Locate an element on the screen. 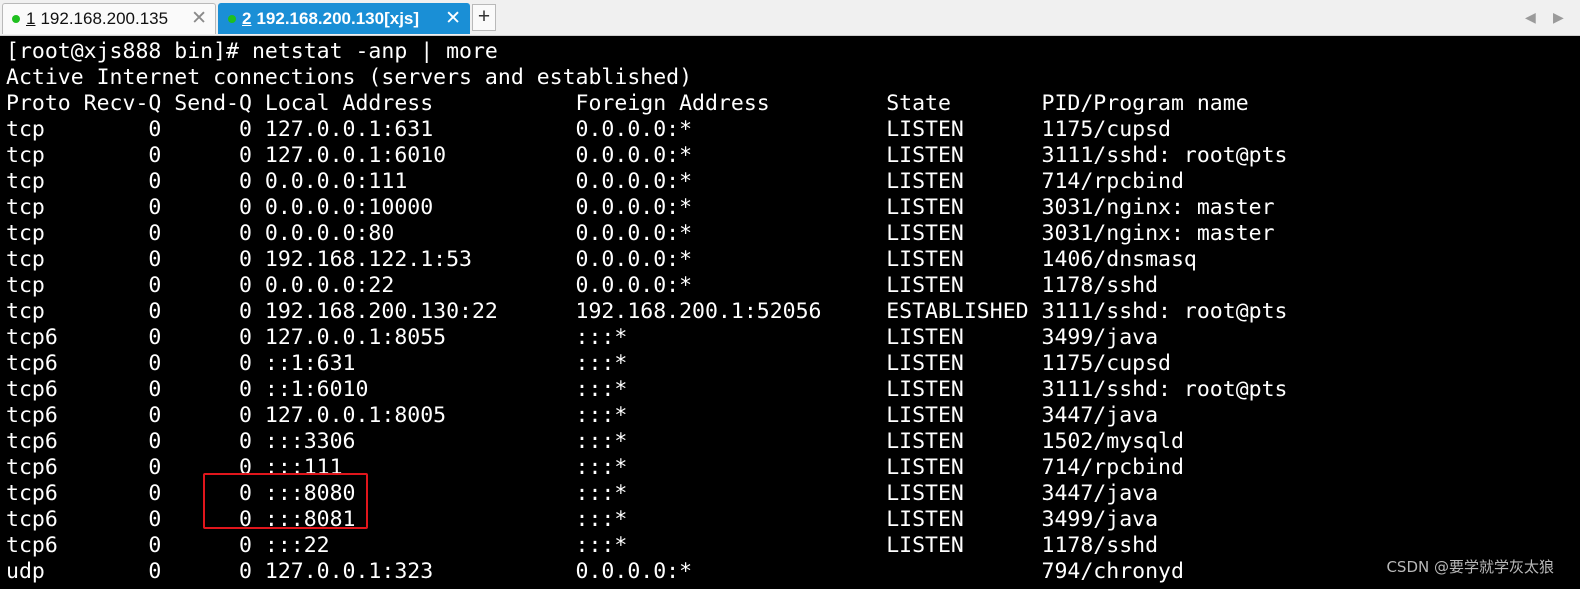 The image size is (1580, 589). terminal-line: tcp6 0 0 :::8080 :::* LISTEN 3447/java is located at coordinates (582, 493).